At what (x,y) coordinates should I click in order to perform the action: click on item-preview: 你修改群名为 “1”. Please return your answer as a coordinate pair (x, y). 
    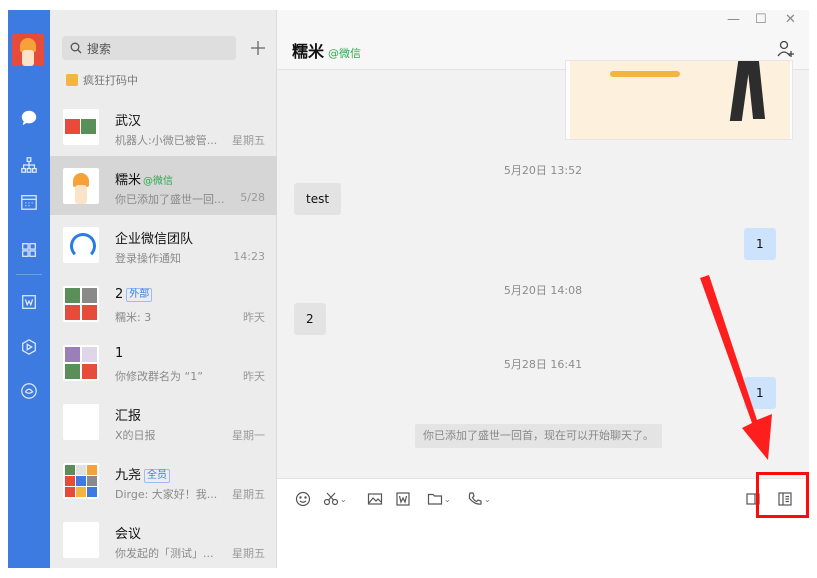
    Looking at the image, I should click on (159, 376).